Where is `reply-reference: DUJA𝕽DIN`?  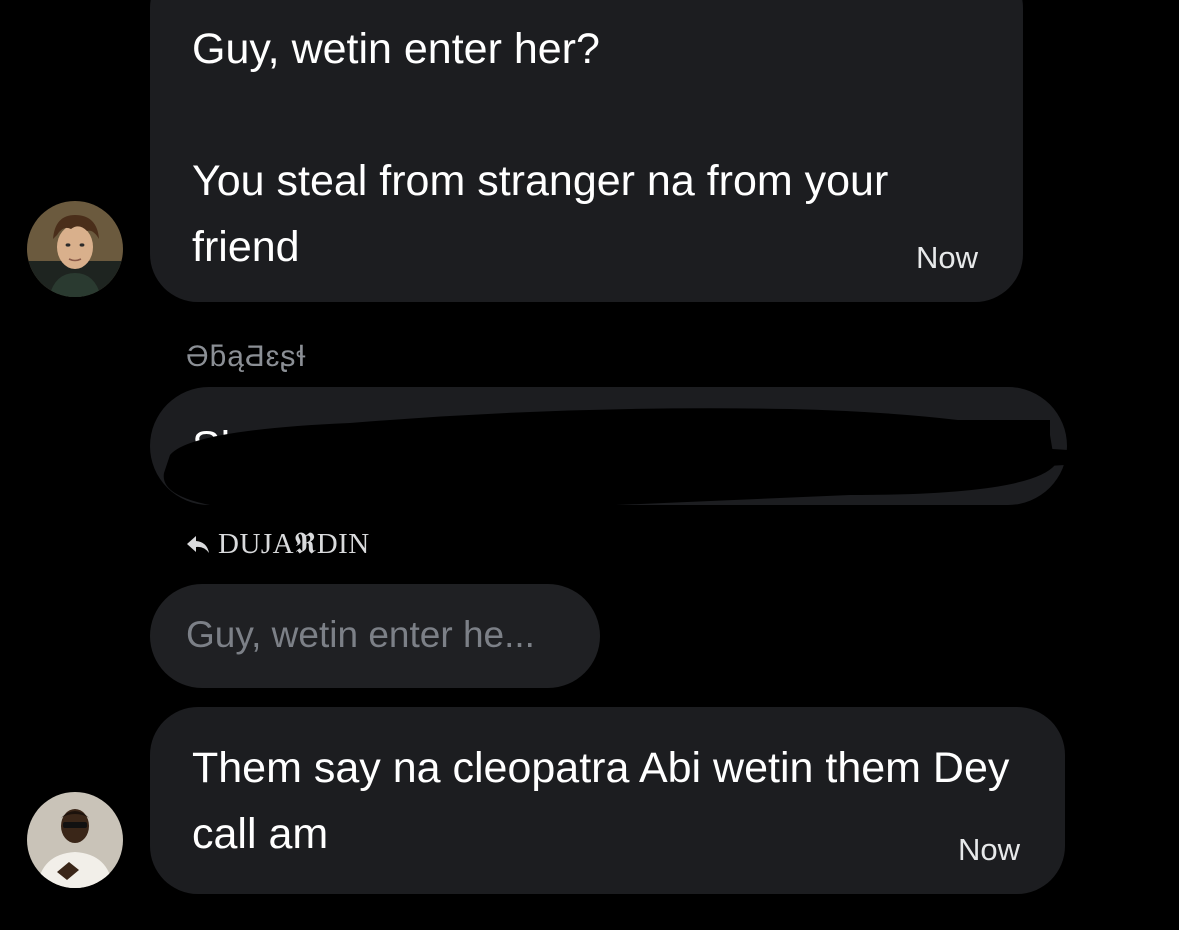
reply-reference: DUJA𝕽DIN is located at coordinates (278, 544).